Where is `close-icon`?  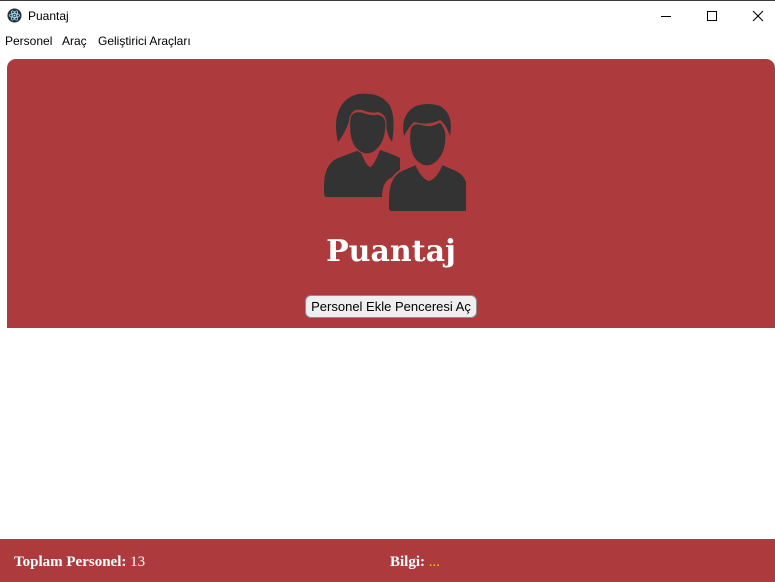
close-icon is located at coordinates (758, 16).